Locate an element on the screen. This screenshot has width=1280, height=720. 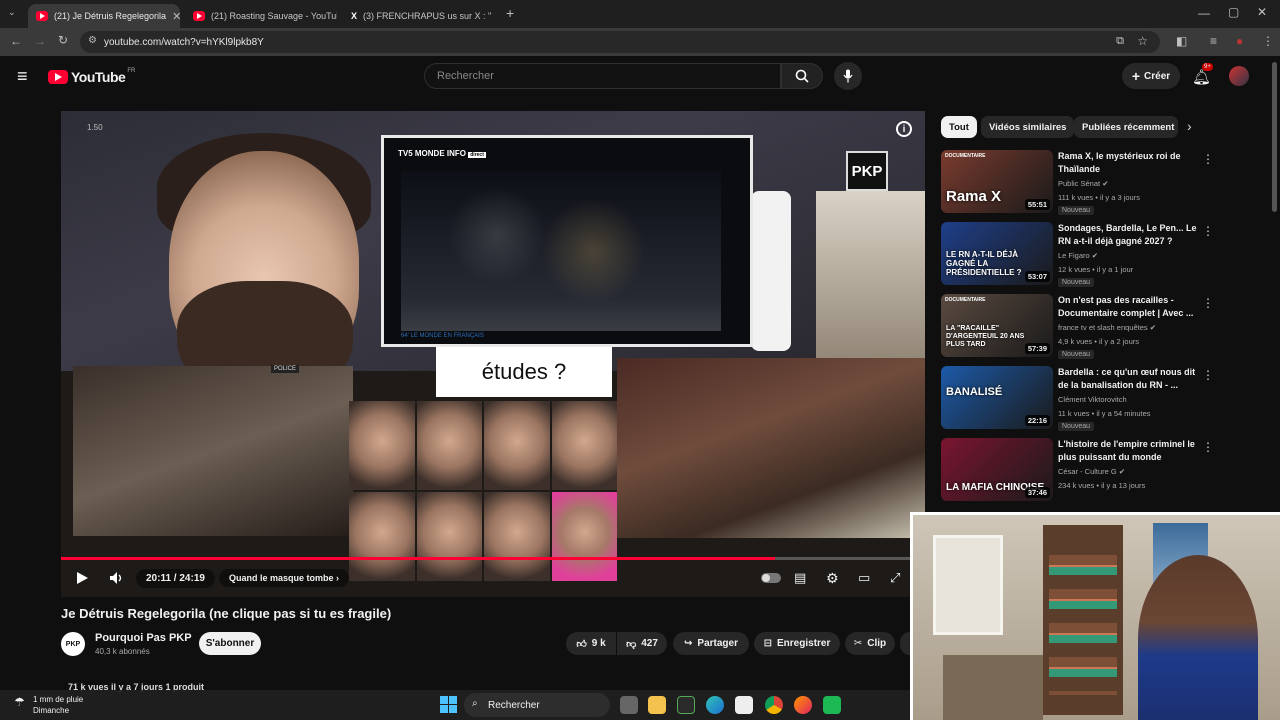
search-button is located at coordinates (802, 76).